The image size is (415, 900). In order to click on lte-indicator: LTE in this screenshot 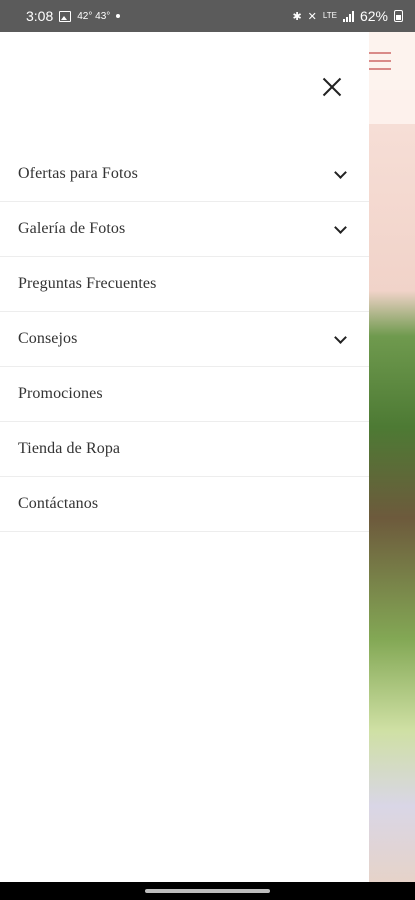, I will do `click(329, 15)`.